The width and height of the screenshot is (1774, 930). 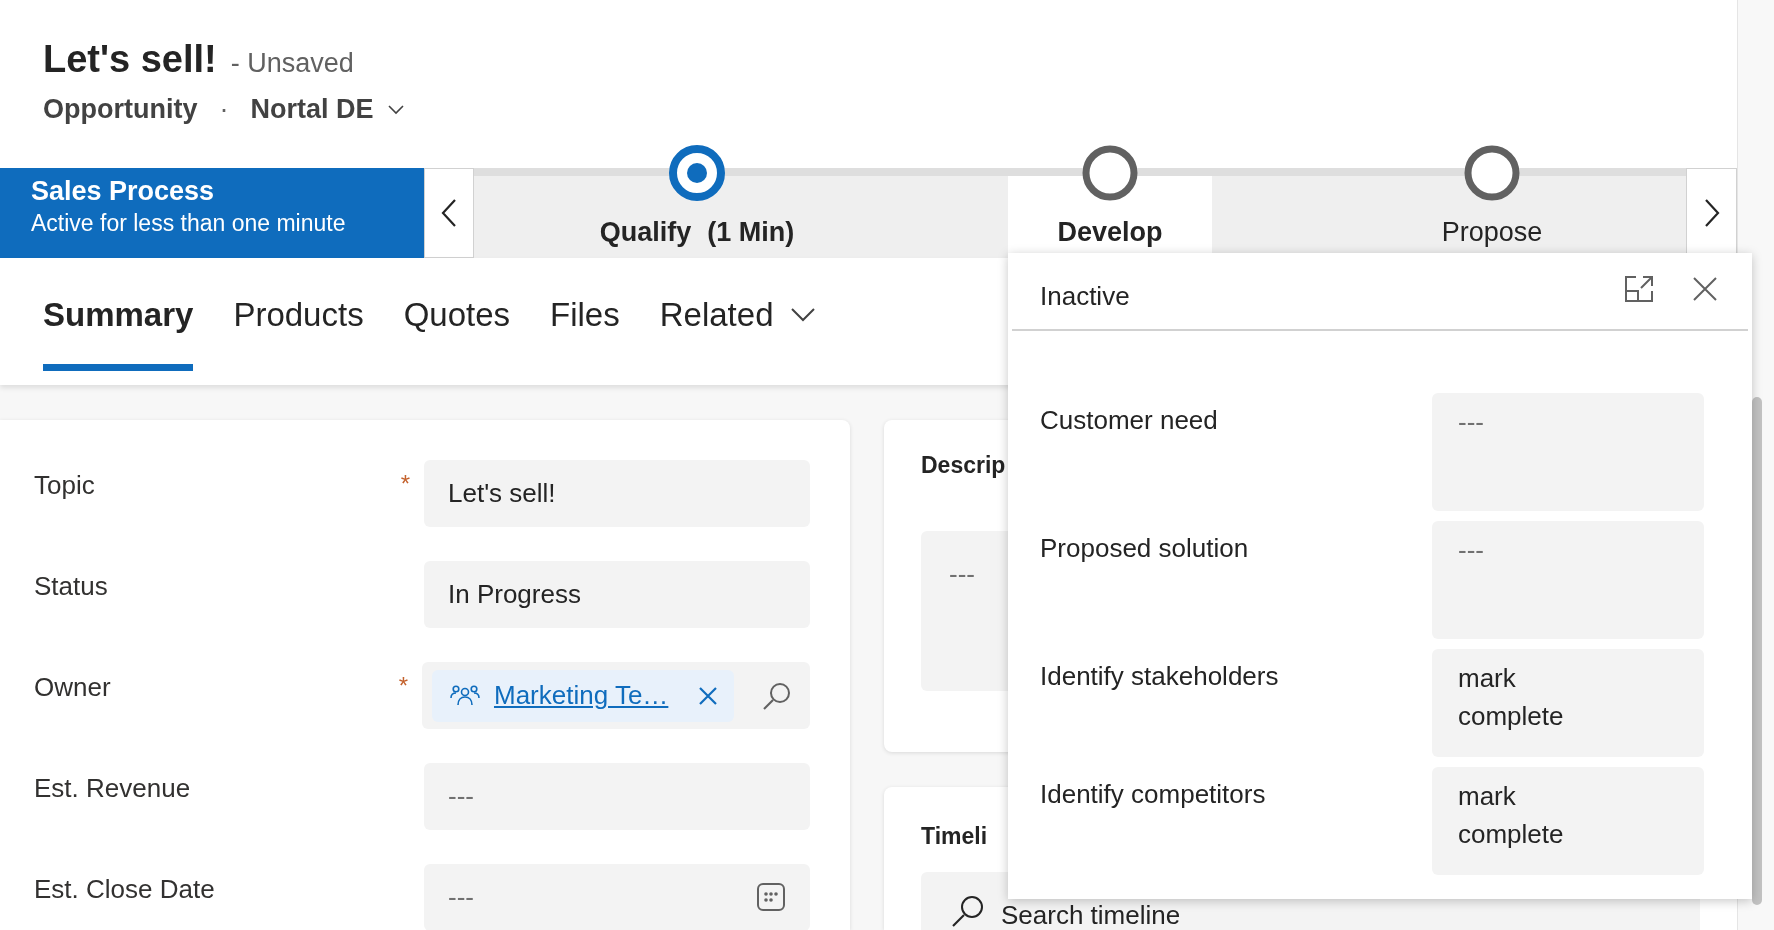 What do you see at coordinates (737, 314) in the screenshot?
I see `tab: Related` at bounding box center [737, 314].